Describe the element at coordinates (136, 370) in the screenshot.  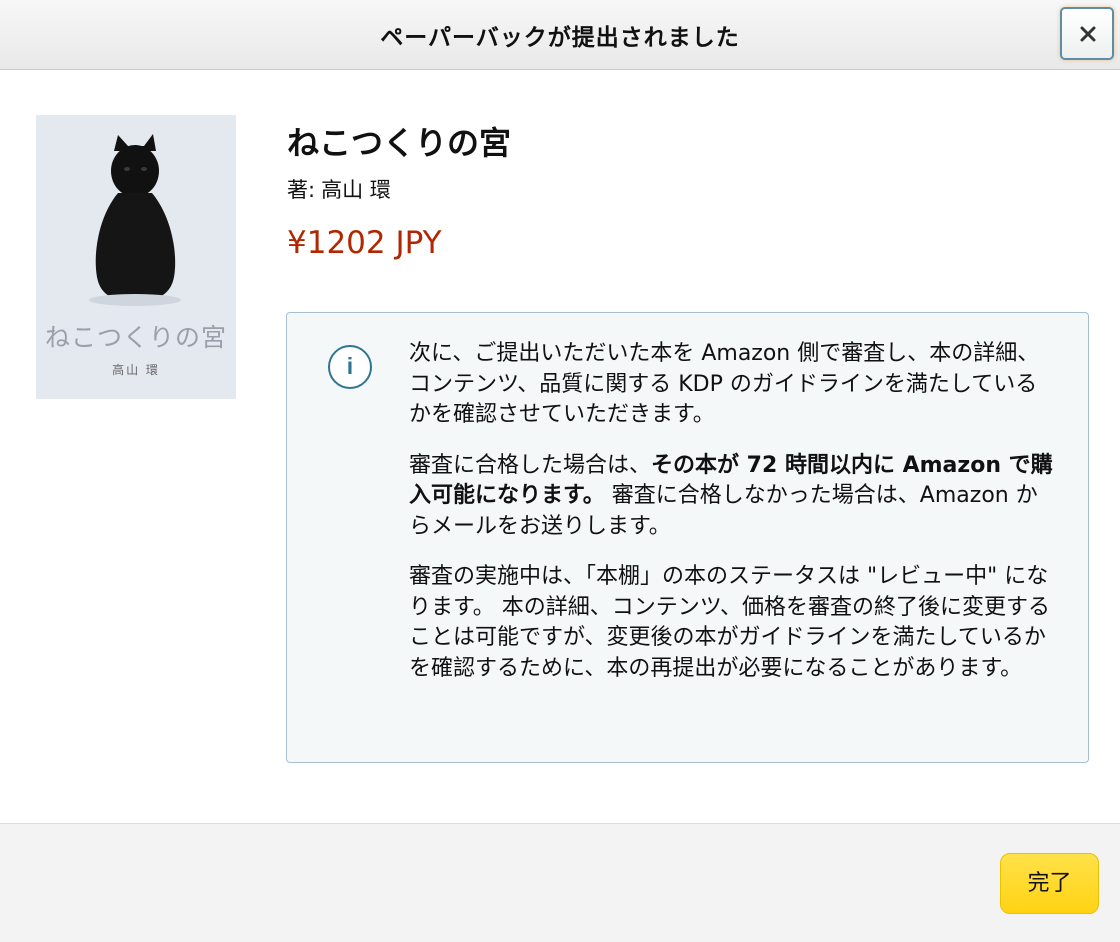
I see `cover-author: 高山 環` at that location.